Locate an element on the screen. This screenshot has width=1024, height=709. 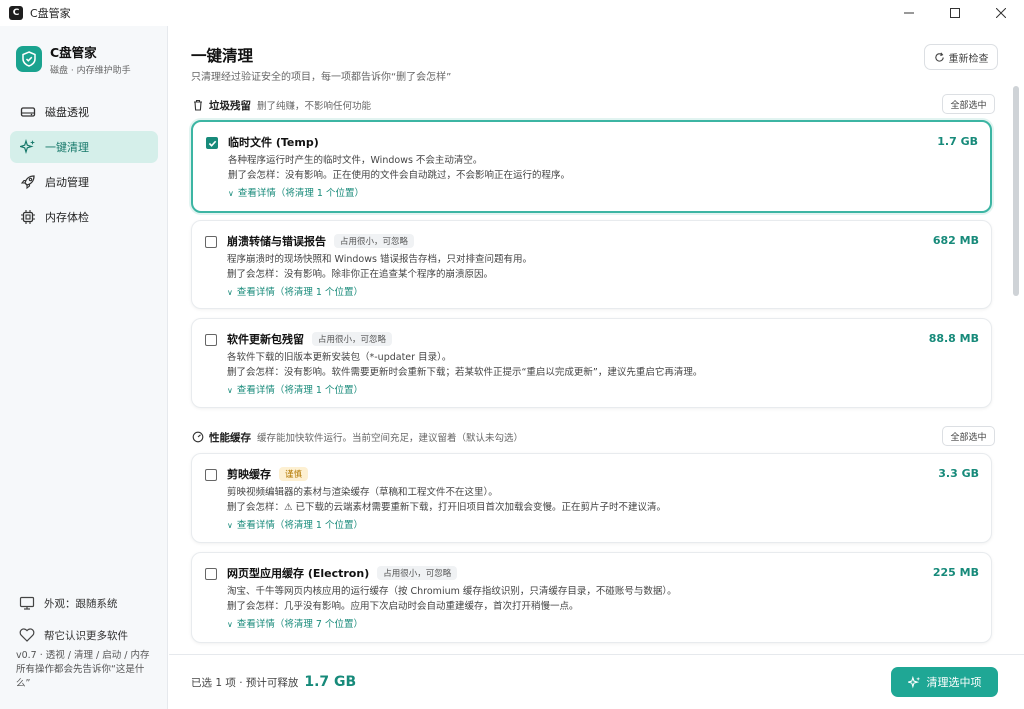
item-description: 程序崩溃时的现场快照和 Windows 错误报告存档，只对排查问题有用。 is located at coordinates (379, 259).